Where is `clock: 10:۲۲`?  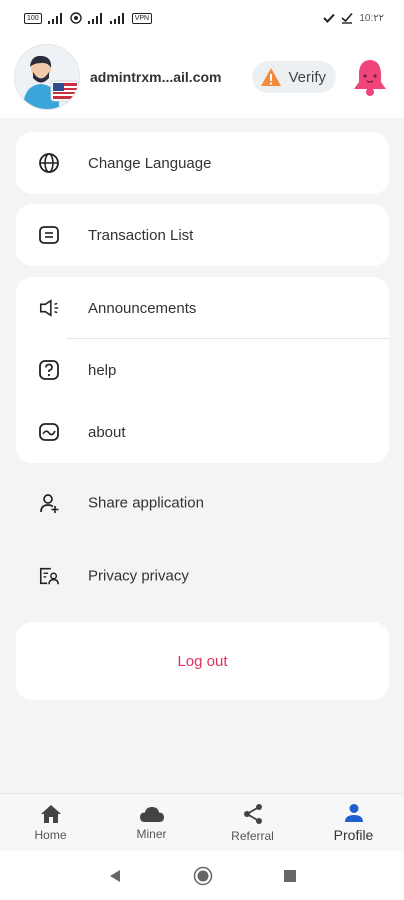 clock: 10:۲۲ is located at coordinates (371, 18).